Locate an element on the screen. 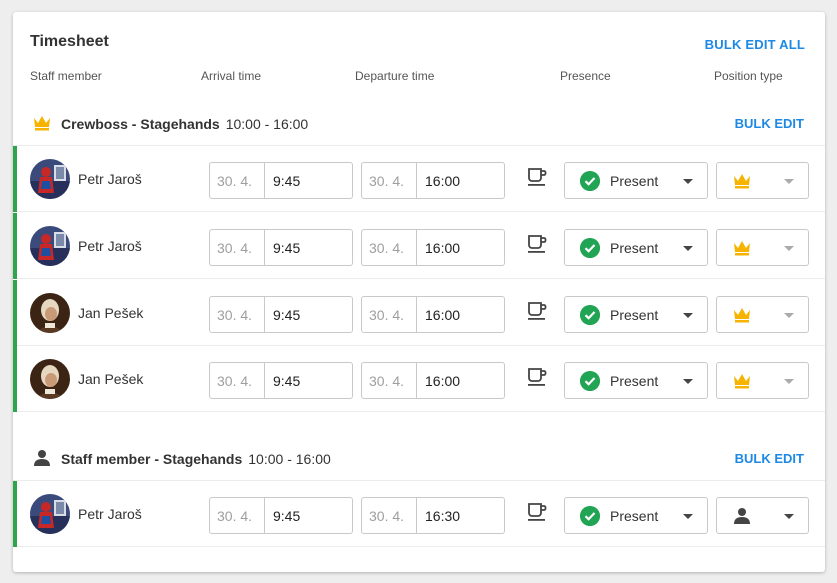  group-title: Staff member - Stagehands 10:00 - 16:00 is located at coordinates (196, 459).